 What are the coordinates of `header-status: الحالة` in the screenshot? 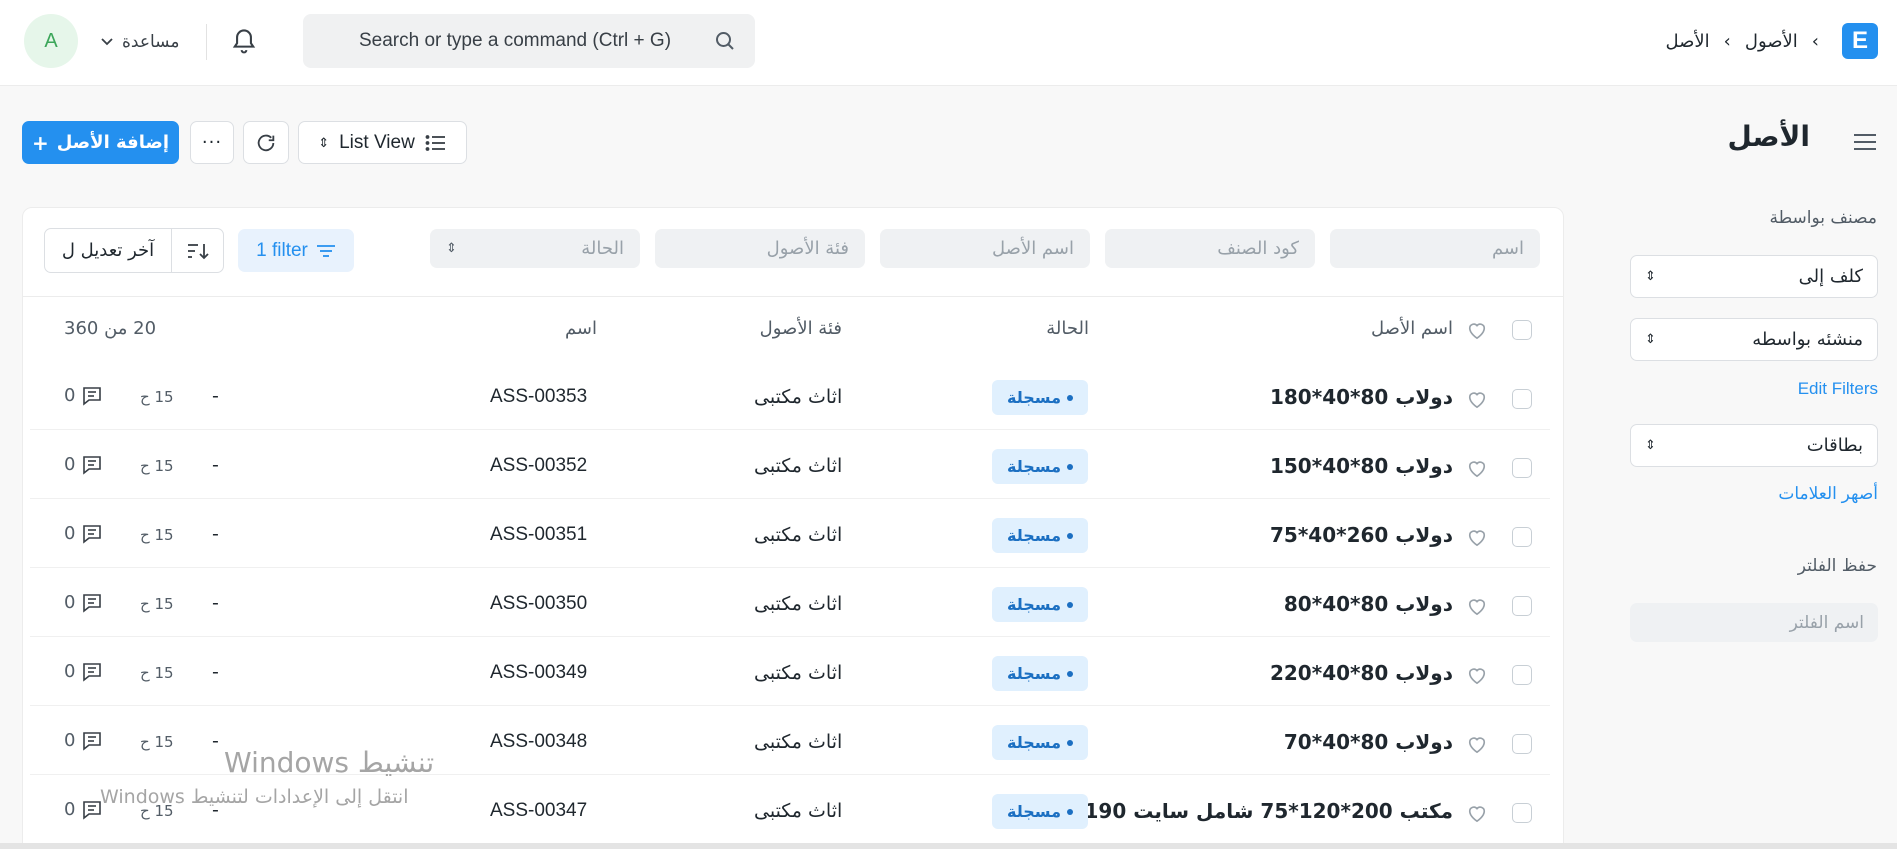 It's located at (1067, 328).